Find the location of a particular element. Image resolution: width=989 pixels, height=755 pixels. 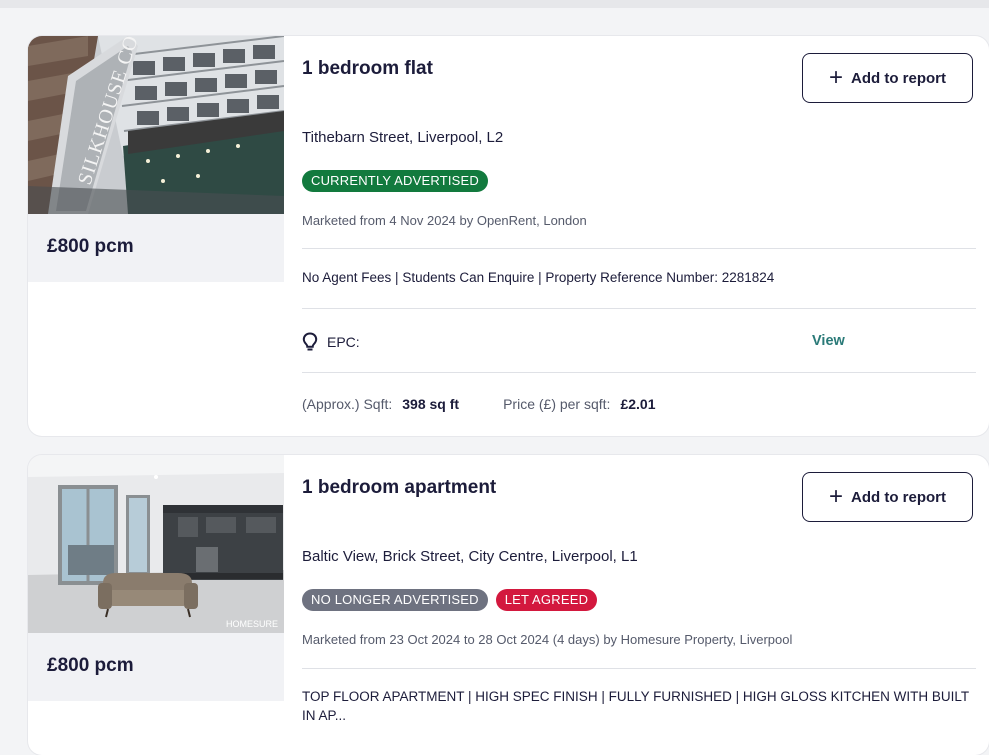

status-badge-let-agreed: LET AGREED is located at coordinates (546, 600).